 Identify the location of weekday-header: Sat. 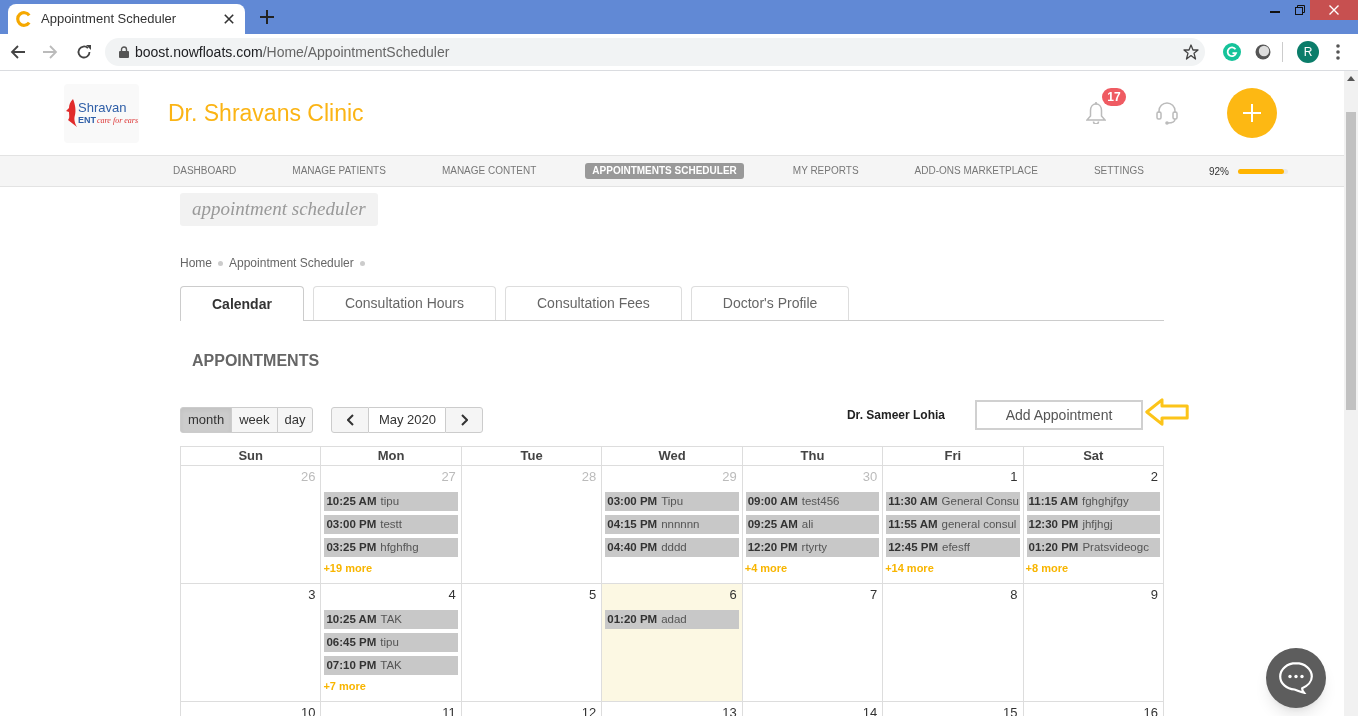
(1093, 456).